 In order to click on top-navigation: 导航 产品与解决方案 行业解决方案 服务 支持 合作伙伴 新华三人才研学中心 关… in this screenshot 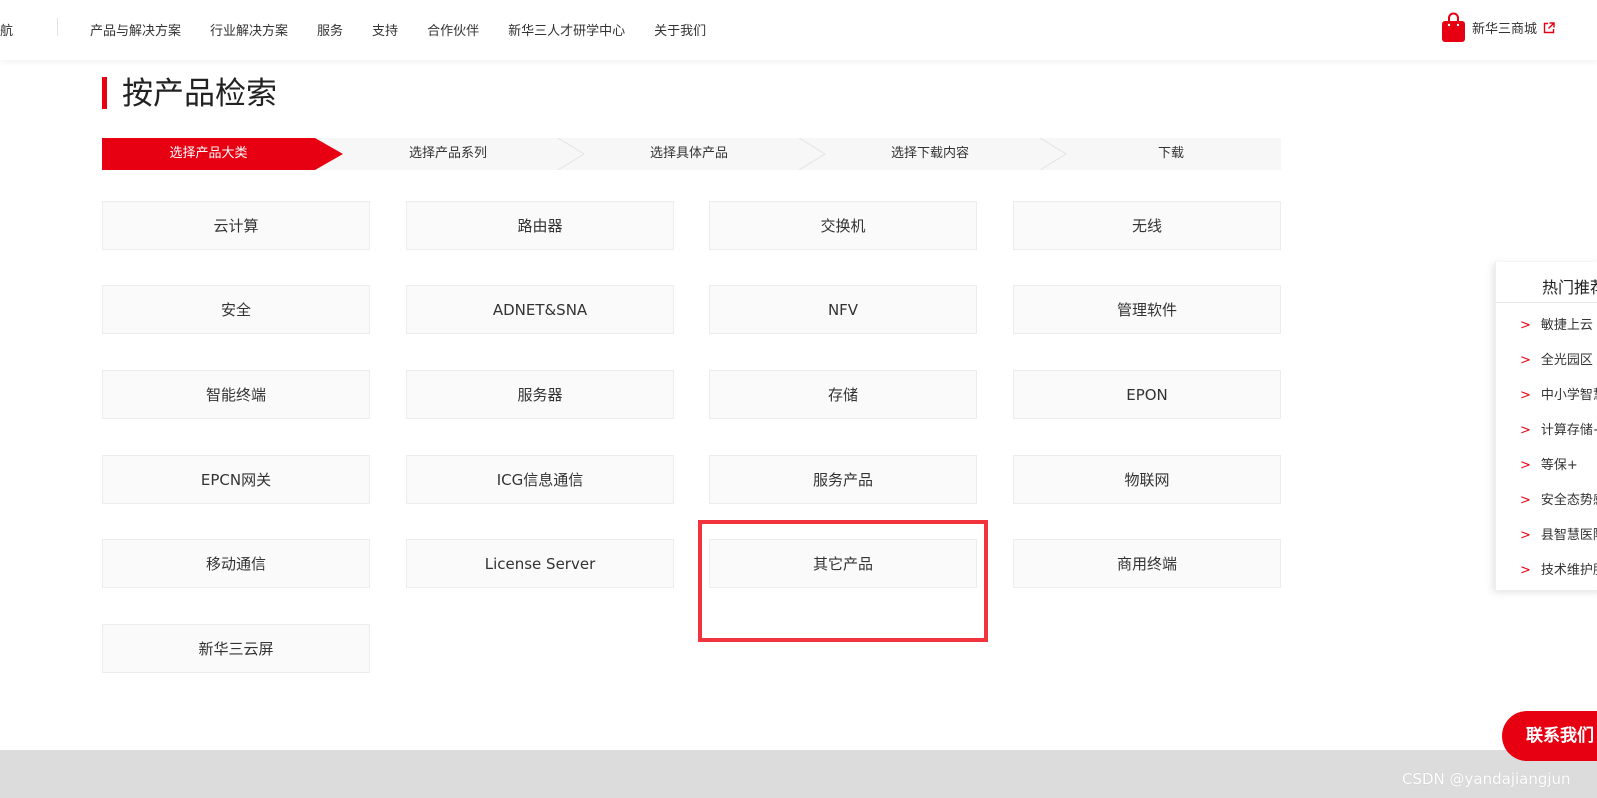, I will do `click(798, 30)`.